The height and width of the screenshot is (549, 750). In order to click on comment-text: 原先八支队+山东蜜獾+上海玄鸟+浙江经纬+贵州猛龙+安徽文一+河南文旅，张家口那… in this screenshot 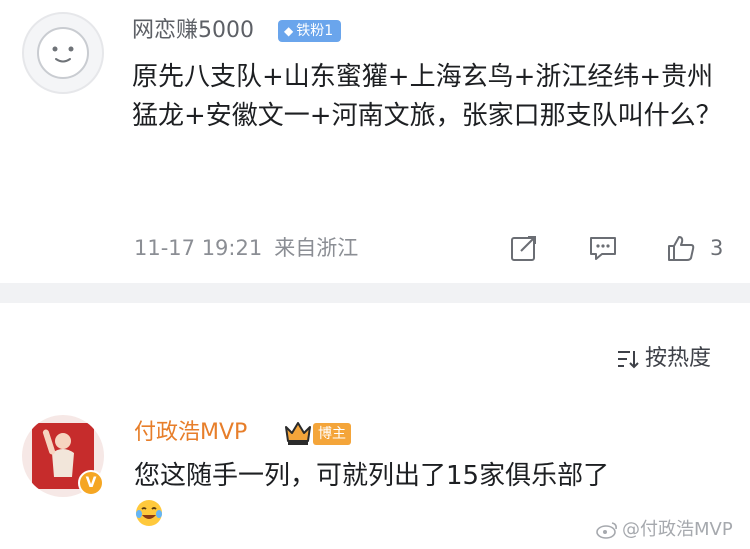, I will do `click(427, 96)`.